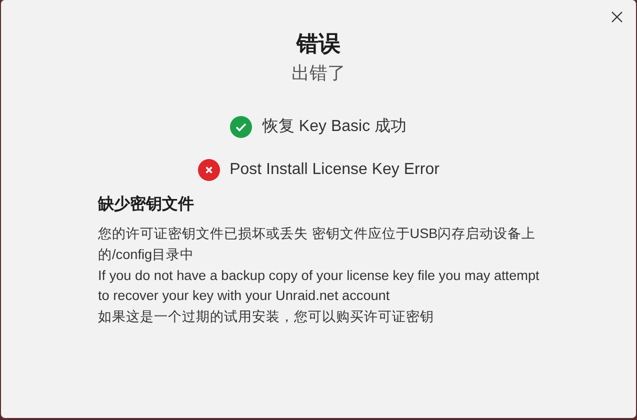  What do you see at coordinates (334, 126) in the screenshot?
I see `status-message: 恢复 Key Basic 成功` at bounding box center [334, 126].